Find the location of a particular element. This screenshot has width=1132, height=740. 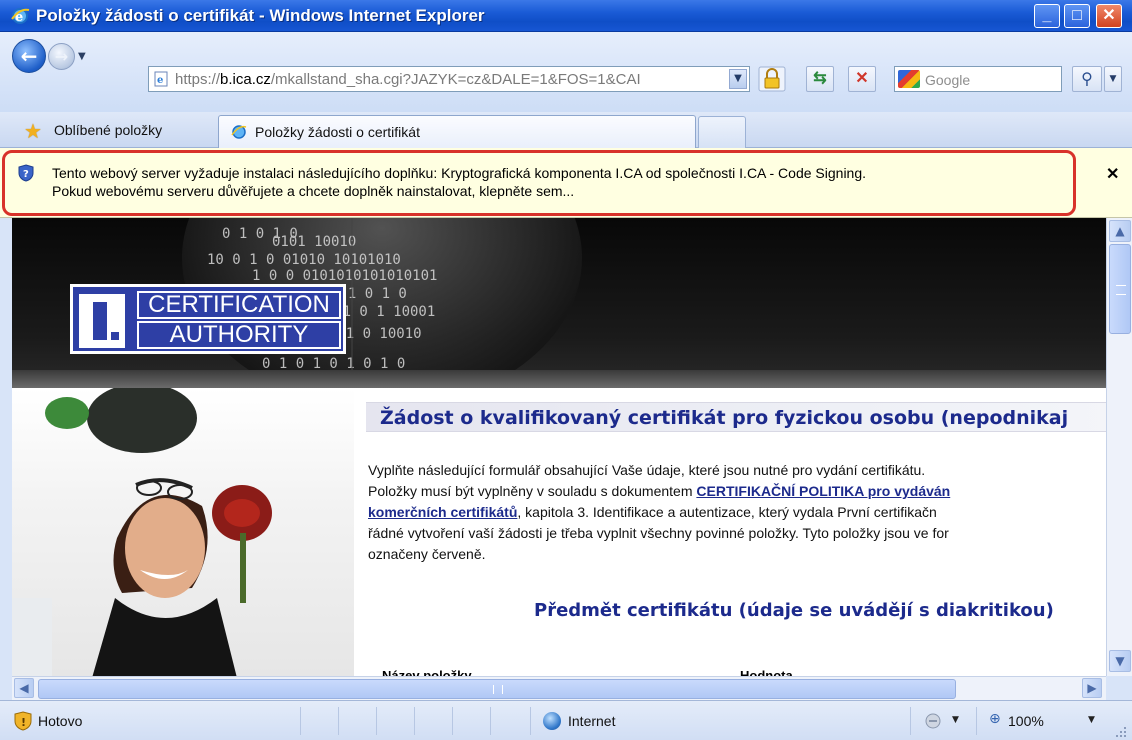

highlight-outline is located at coordinates (539, 183).